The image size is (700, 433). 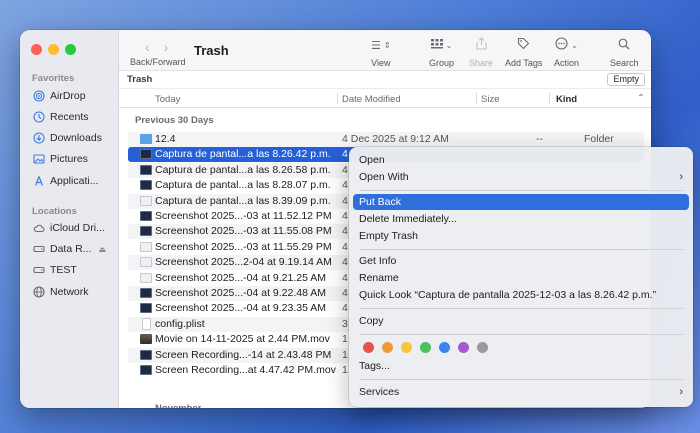 What do you see at coordinates (39, 181) in the screenshot?
I see `applications-icon` at bounding box center [39, 181].